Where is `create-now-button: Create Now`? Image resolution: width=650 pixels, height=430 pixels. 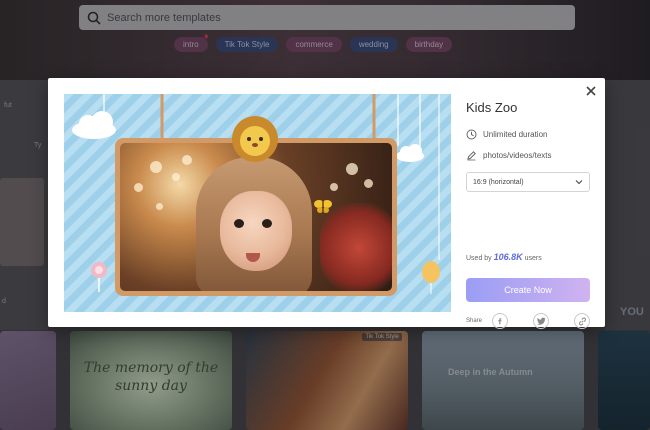
create-now-button: Create Now is located at coordinates (528, 290).